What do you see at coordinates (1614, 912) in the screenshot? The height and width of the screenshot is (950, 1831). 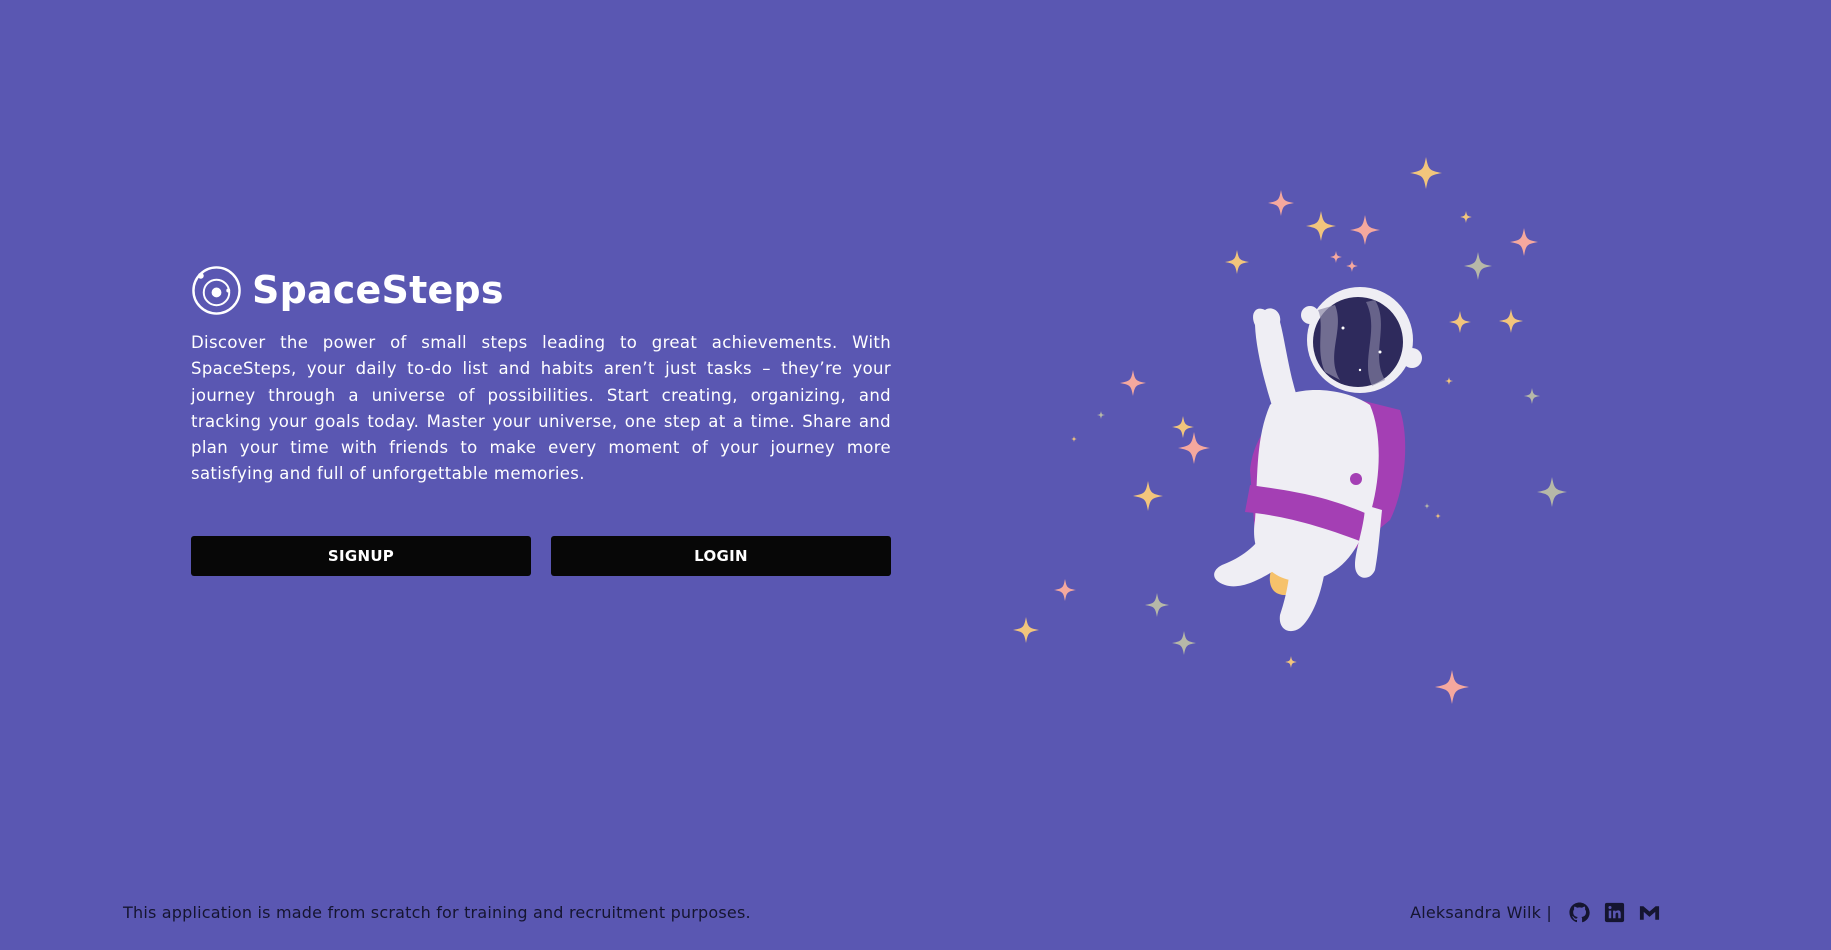 I see `linkedin-icon` at bounding box center [1614, 912].